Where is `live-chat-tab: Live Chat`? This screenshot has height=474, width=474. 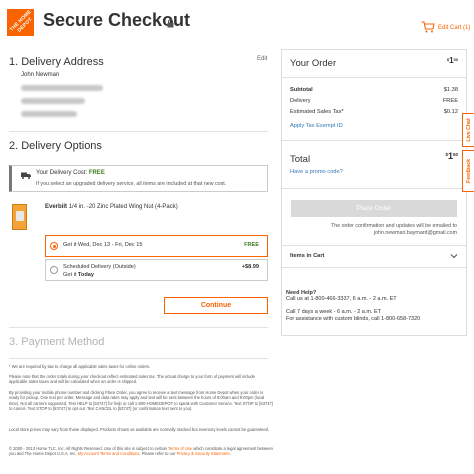 live-chat-tab: Live Chat is located at coordinates (468, 130).